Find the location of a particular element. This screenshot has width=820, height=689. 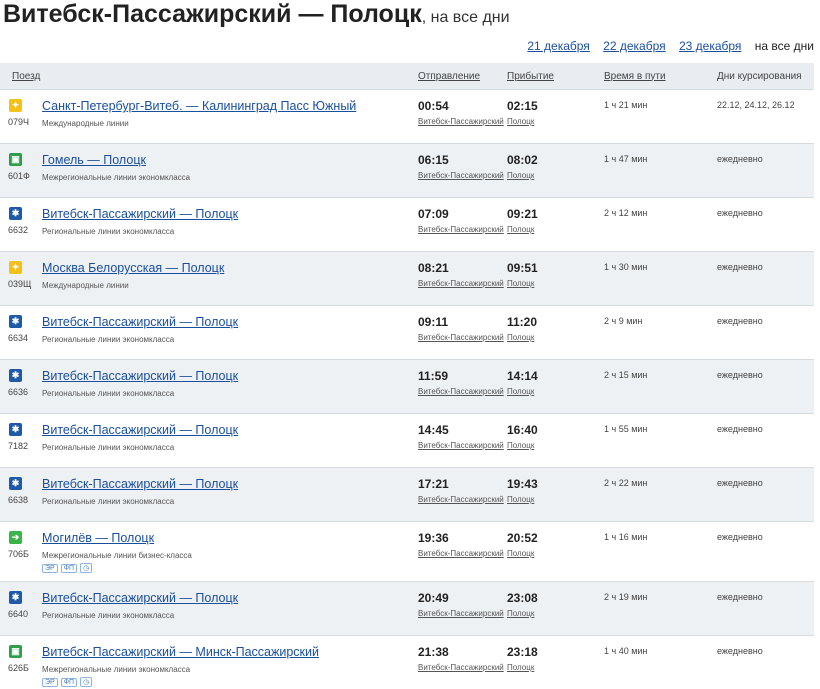

train-route-link: Гомель — Полоцк is located at coordinates (94, 160).